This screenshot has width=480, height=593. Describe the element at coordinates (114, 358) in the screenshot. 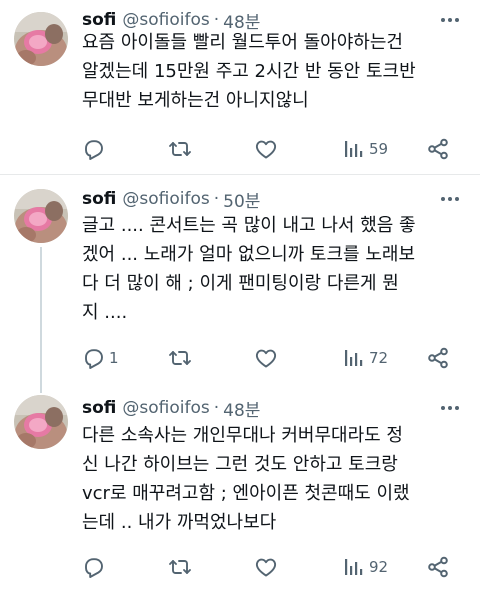

I see `reply-count: 1` at that location.